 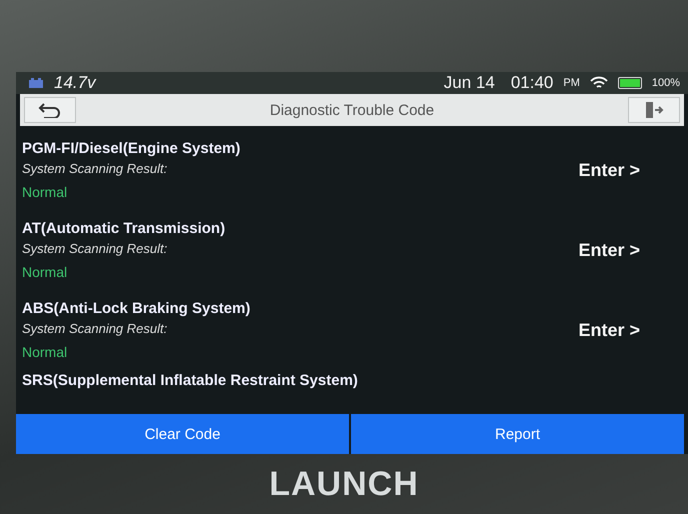 What do you see at coordinates (132, 148) in the screenshot?
I see `system-name: PGM-FI/Diesel(Engine System)` at bounding box center [132, 148].